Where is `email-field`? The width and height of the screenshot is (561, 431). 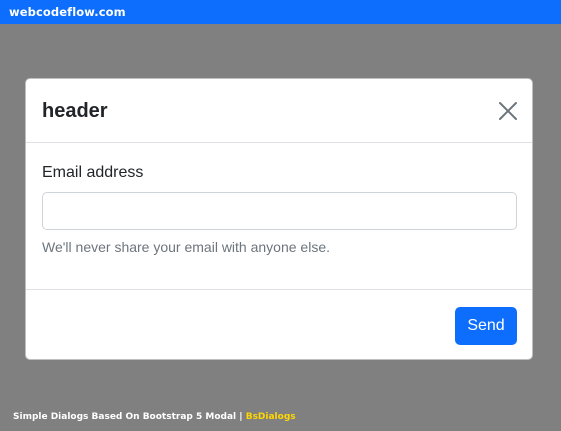 email-field is located at coordinates (279, 211).